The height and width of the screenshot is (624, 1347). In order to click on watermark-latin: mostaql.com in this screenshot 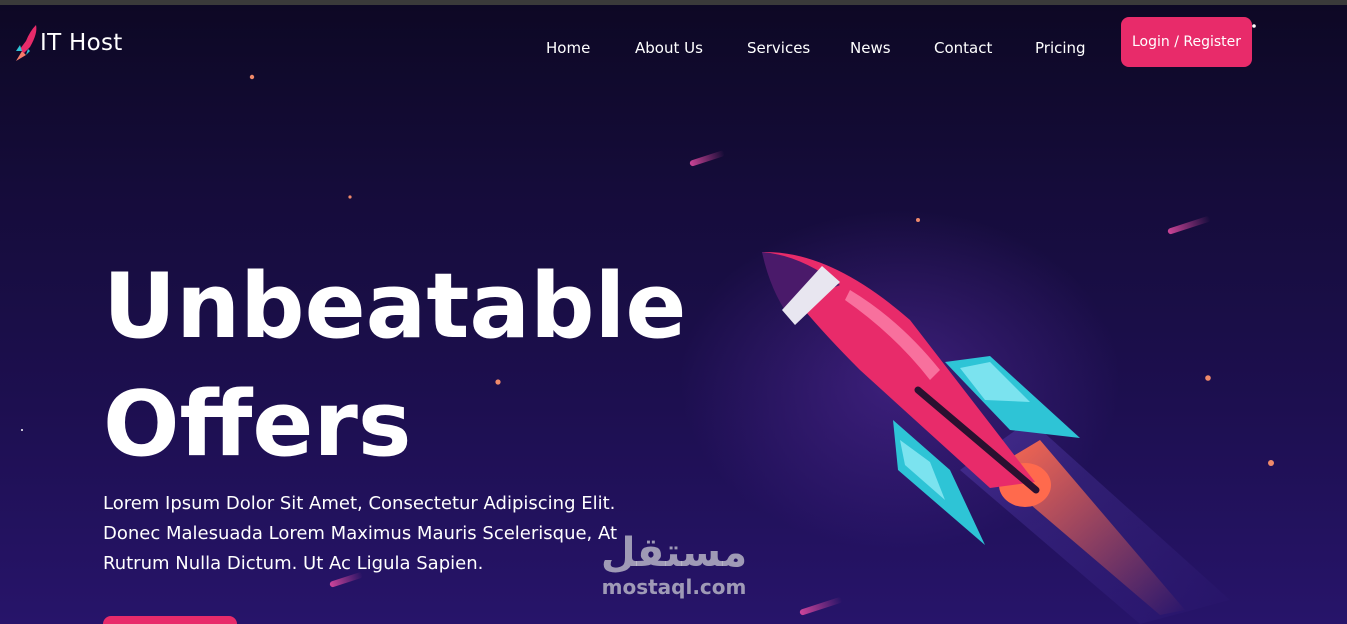, I will do `click(674, 587)`.